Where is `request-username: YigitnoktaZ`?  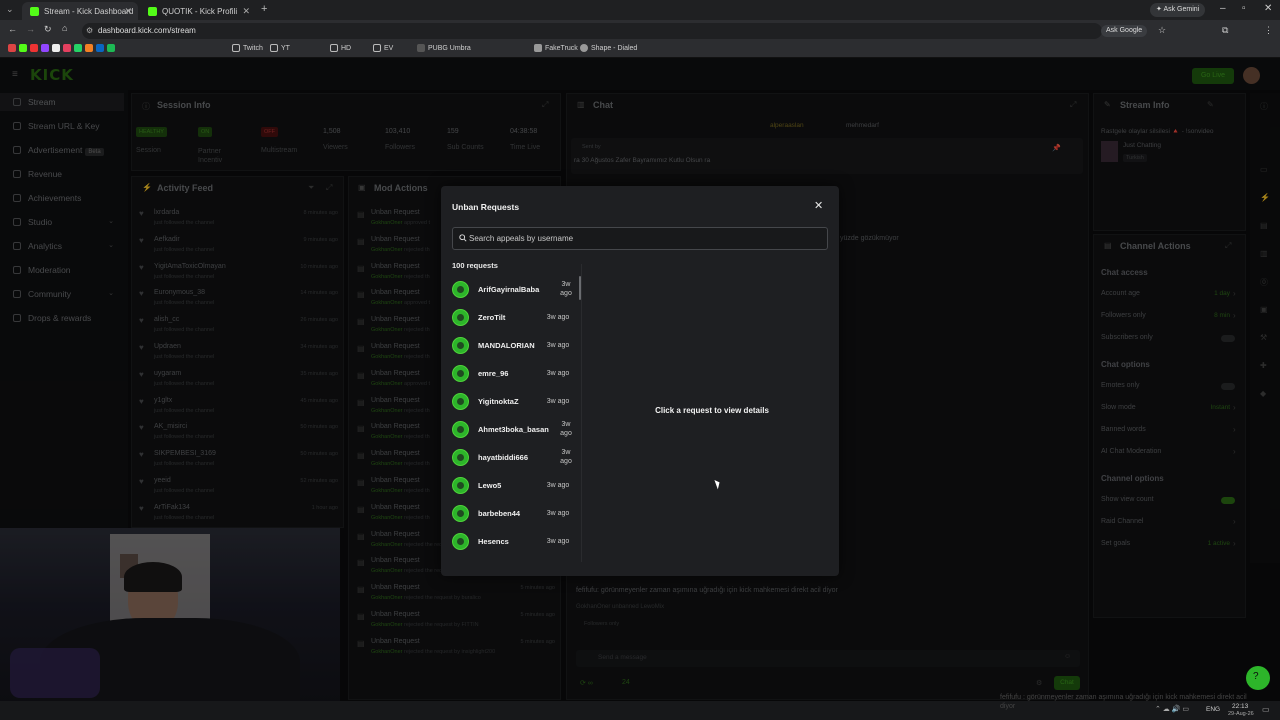 request-username: YigitnoktaZ is located at coordinates (498, 401).